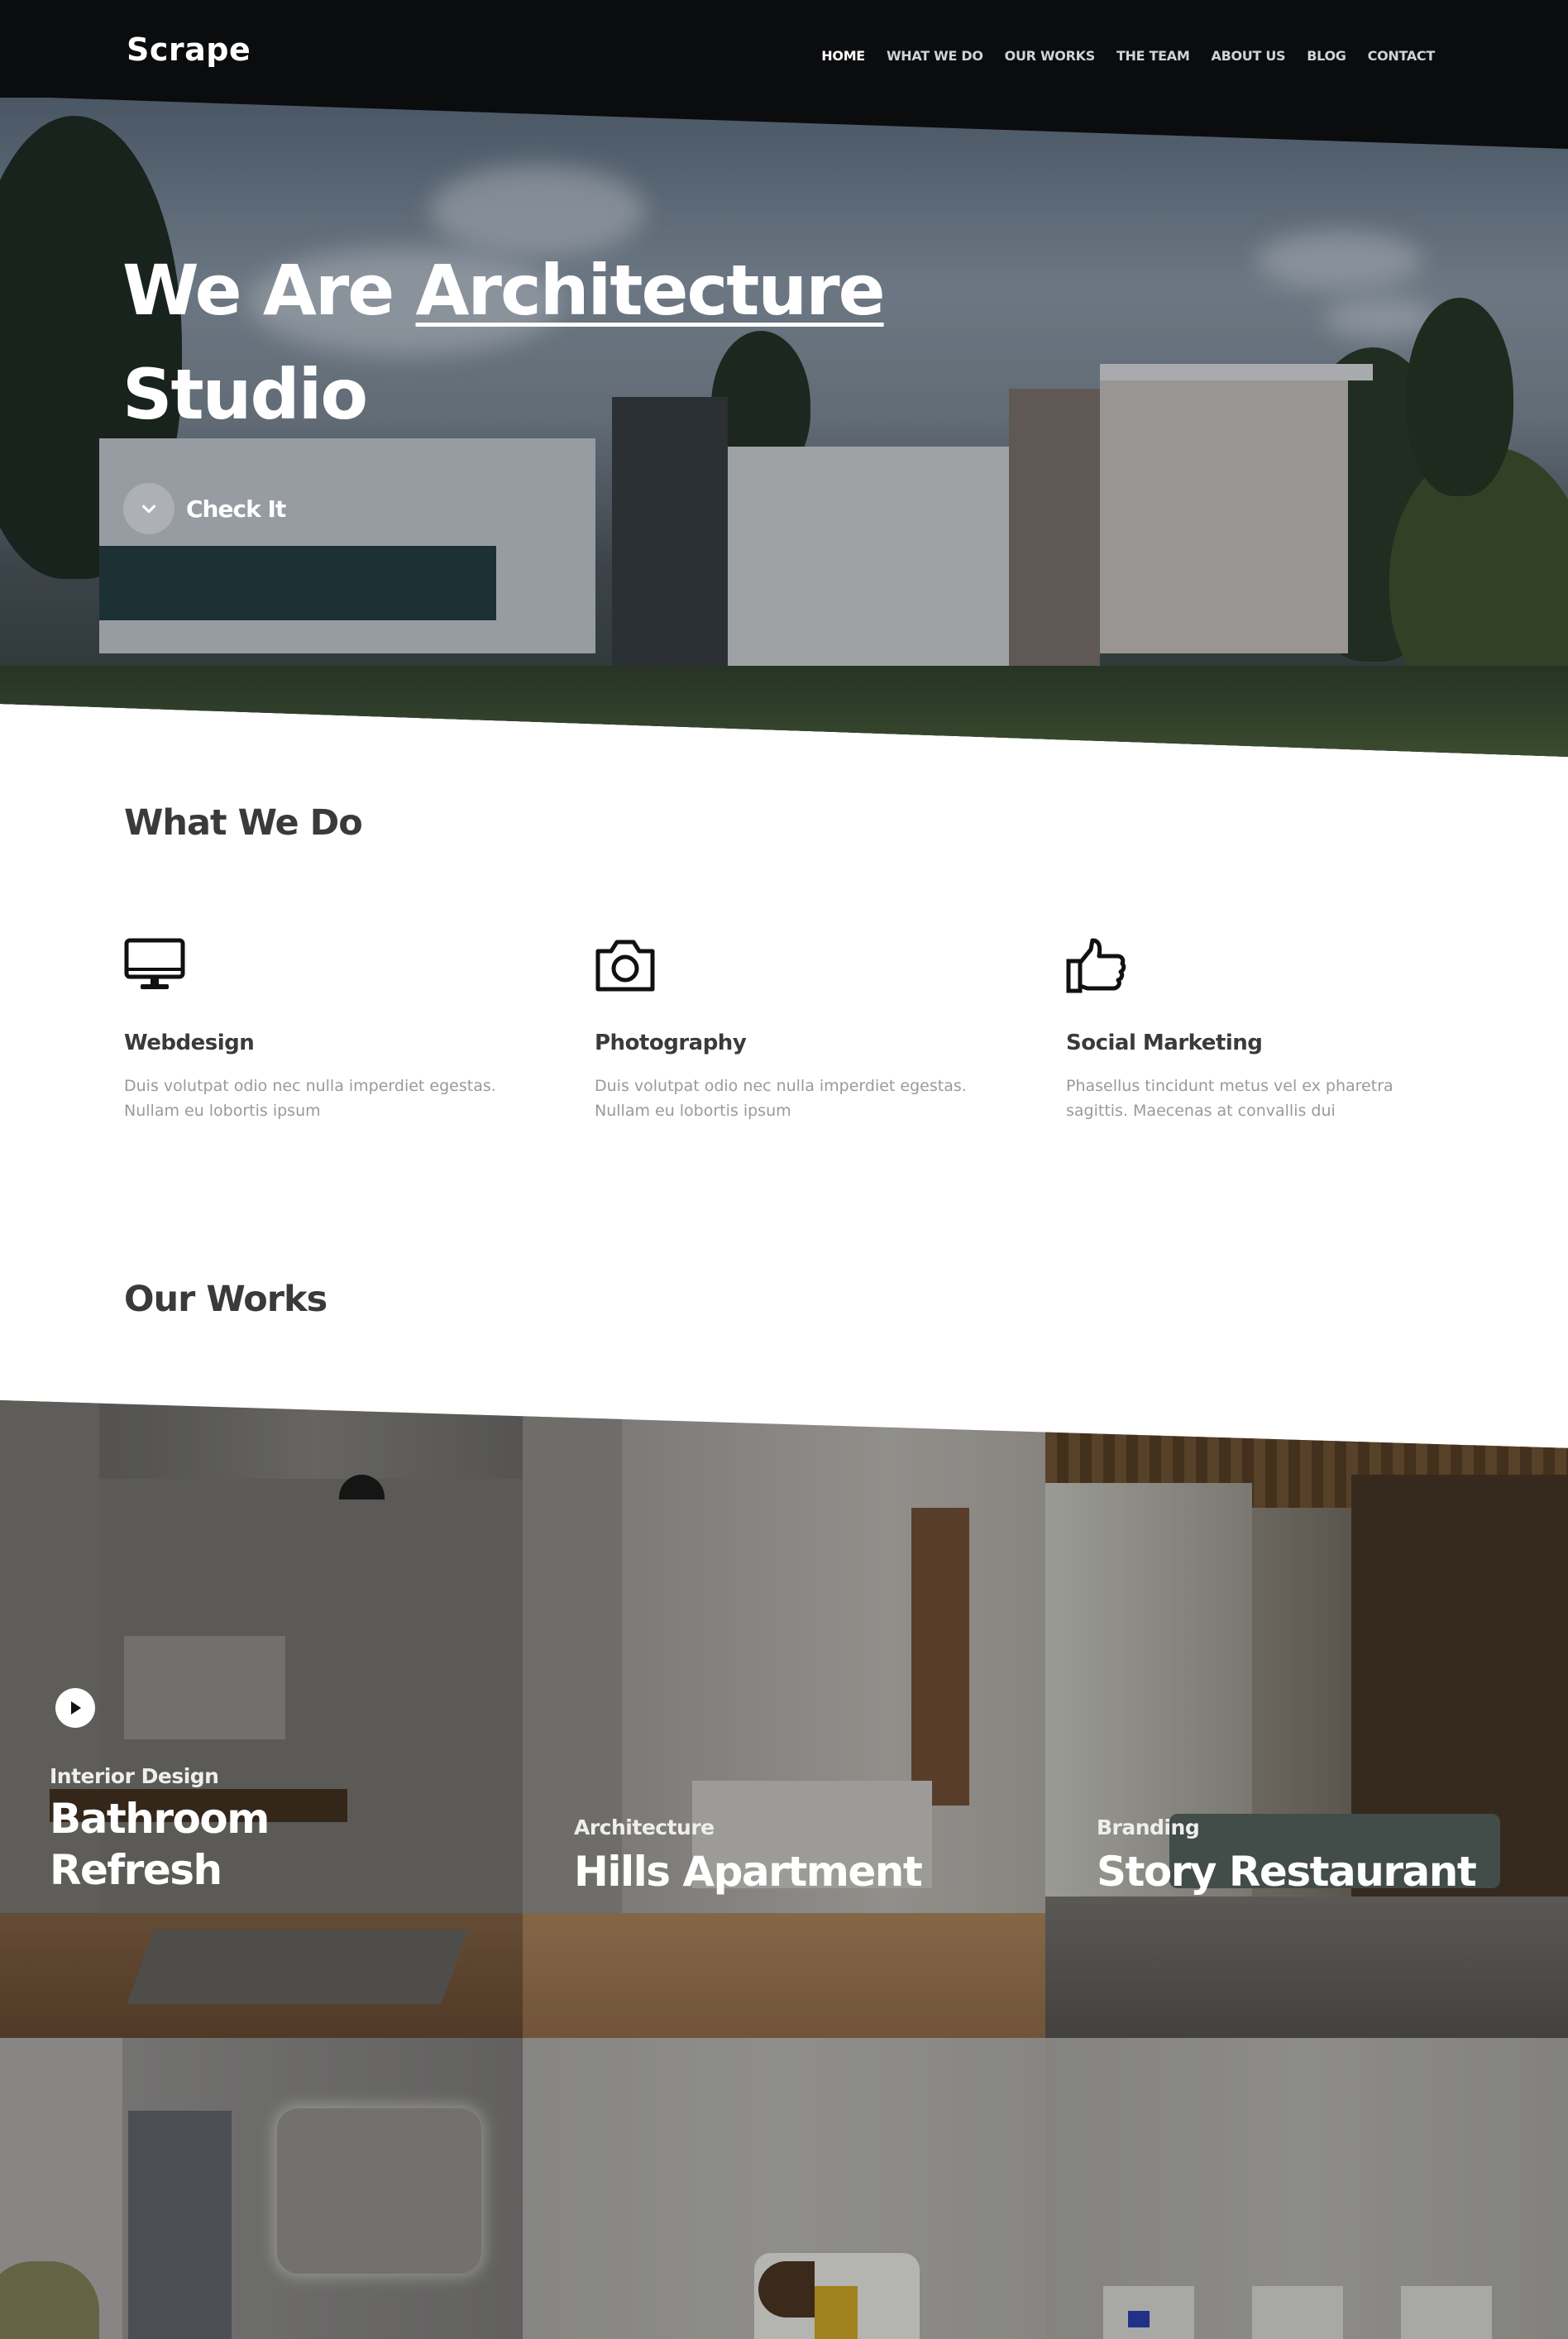 The image size is (1568, 2339). I want to click on nav-home: HOME, so click(843, 56).